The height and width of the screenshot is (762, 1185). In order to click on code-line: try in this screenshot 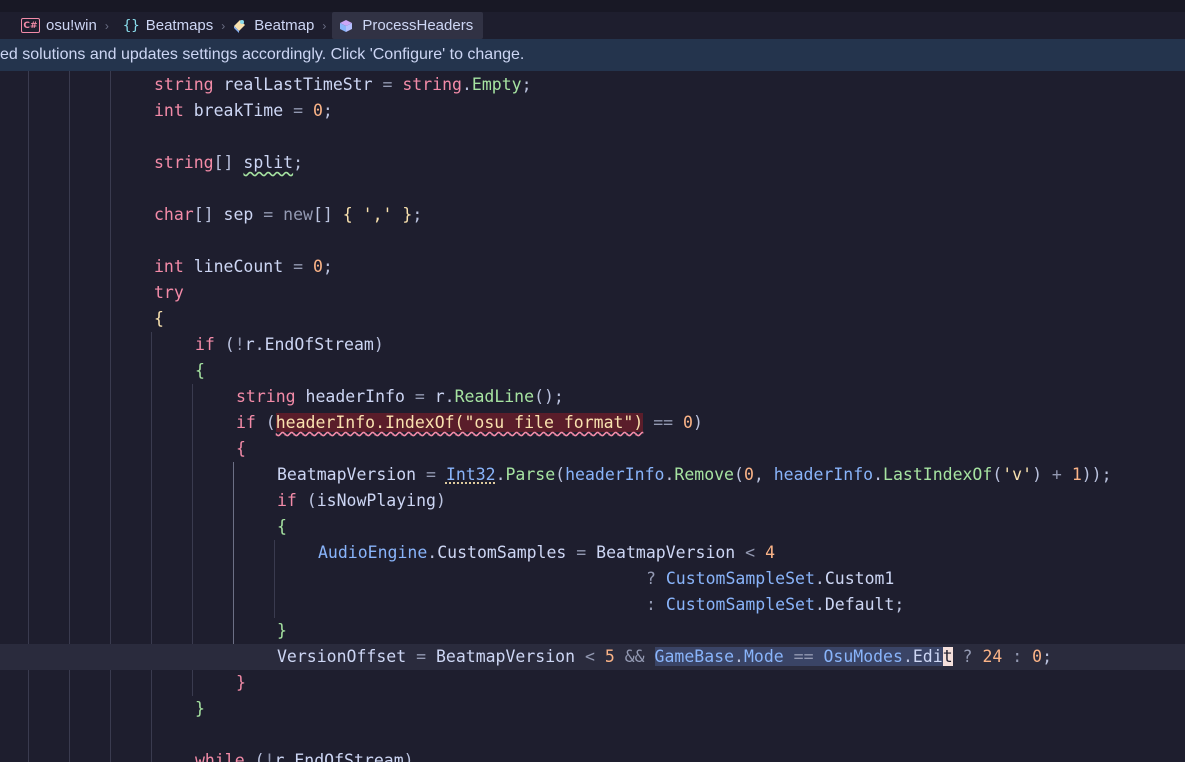, I will do `click(592, 293)`.